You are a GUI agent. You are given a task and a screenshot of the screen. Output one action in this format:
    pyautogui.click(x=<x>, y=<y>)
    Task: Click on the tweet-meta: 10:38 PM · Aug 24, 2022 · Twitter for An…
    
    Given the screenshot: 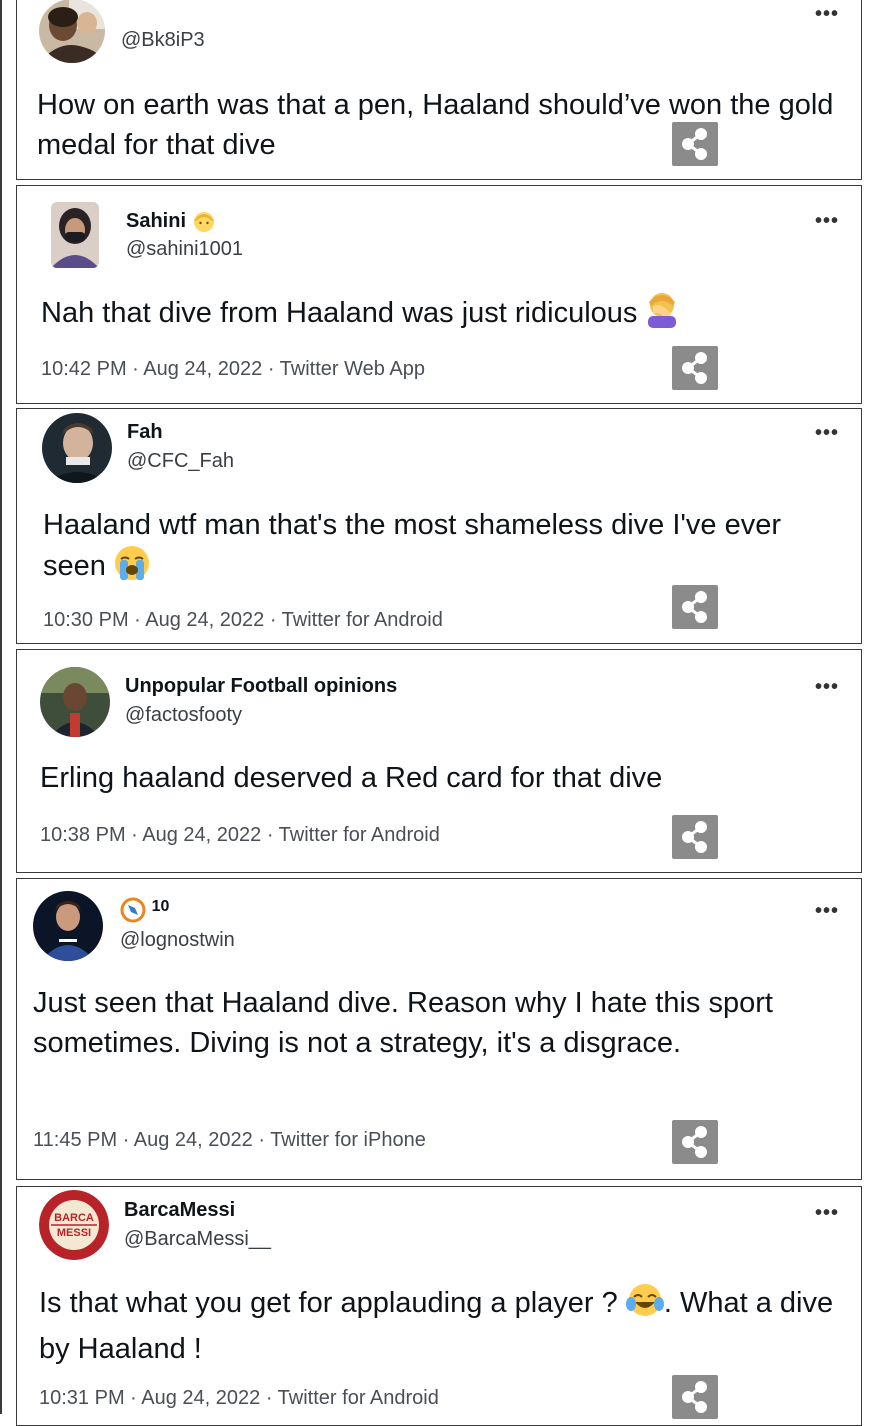 What is the action you would take?
    pyautogui.click(x=240, y=835)
    